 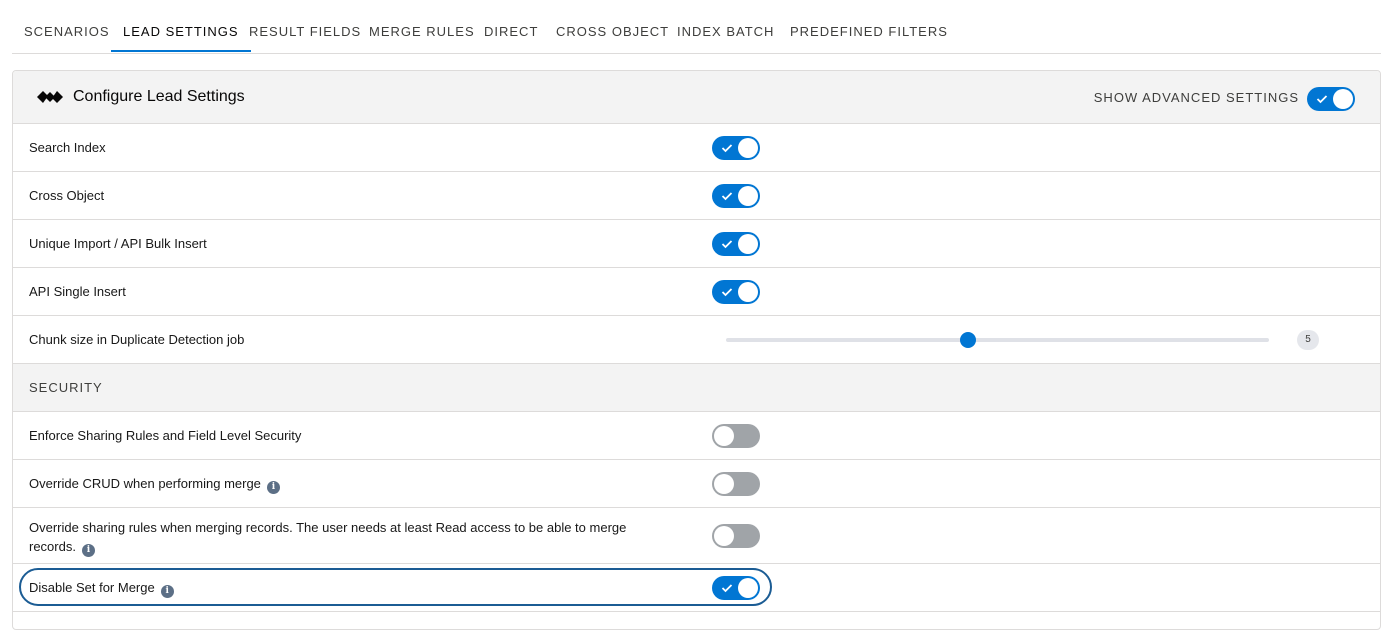 I want to click on cross-object-toggle, so click(x=736, y=196).